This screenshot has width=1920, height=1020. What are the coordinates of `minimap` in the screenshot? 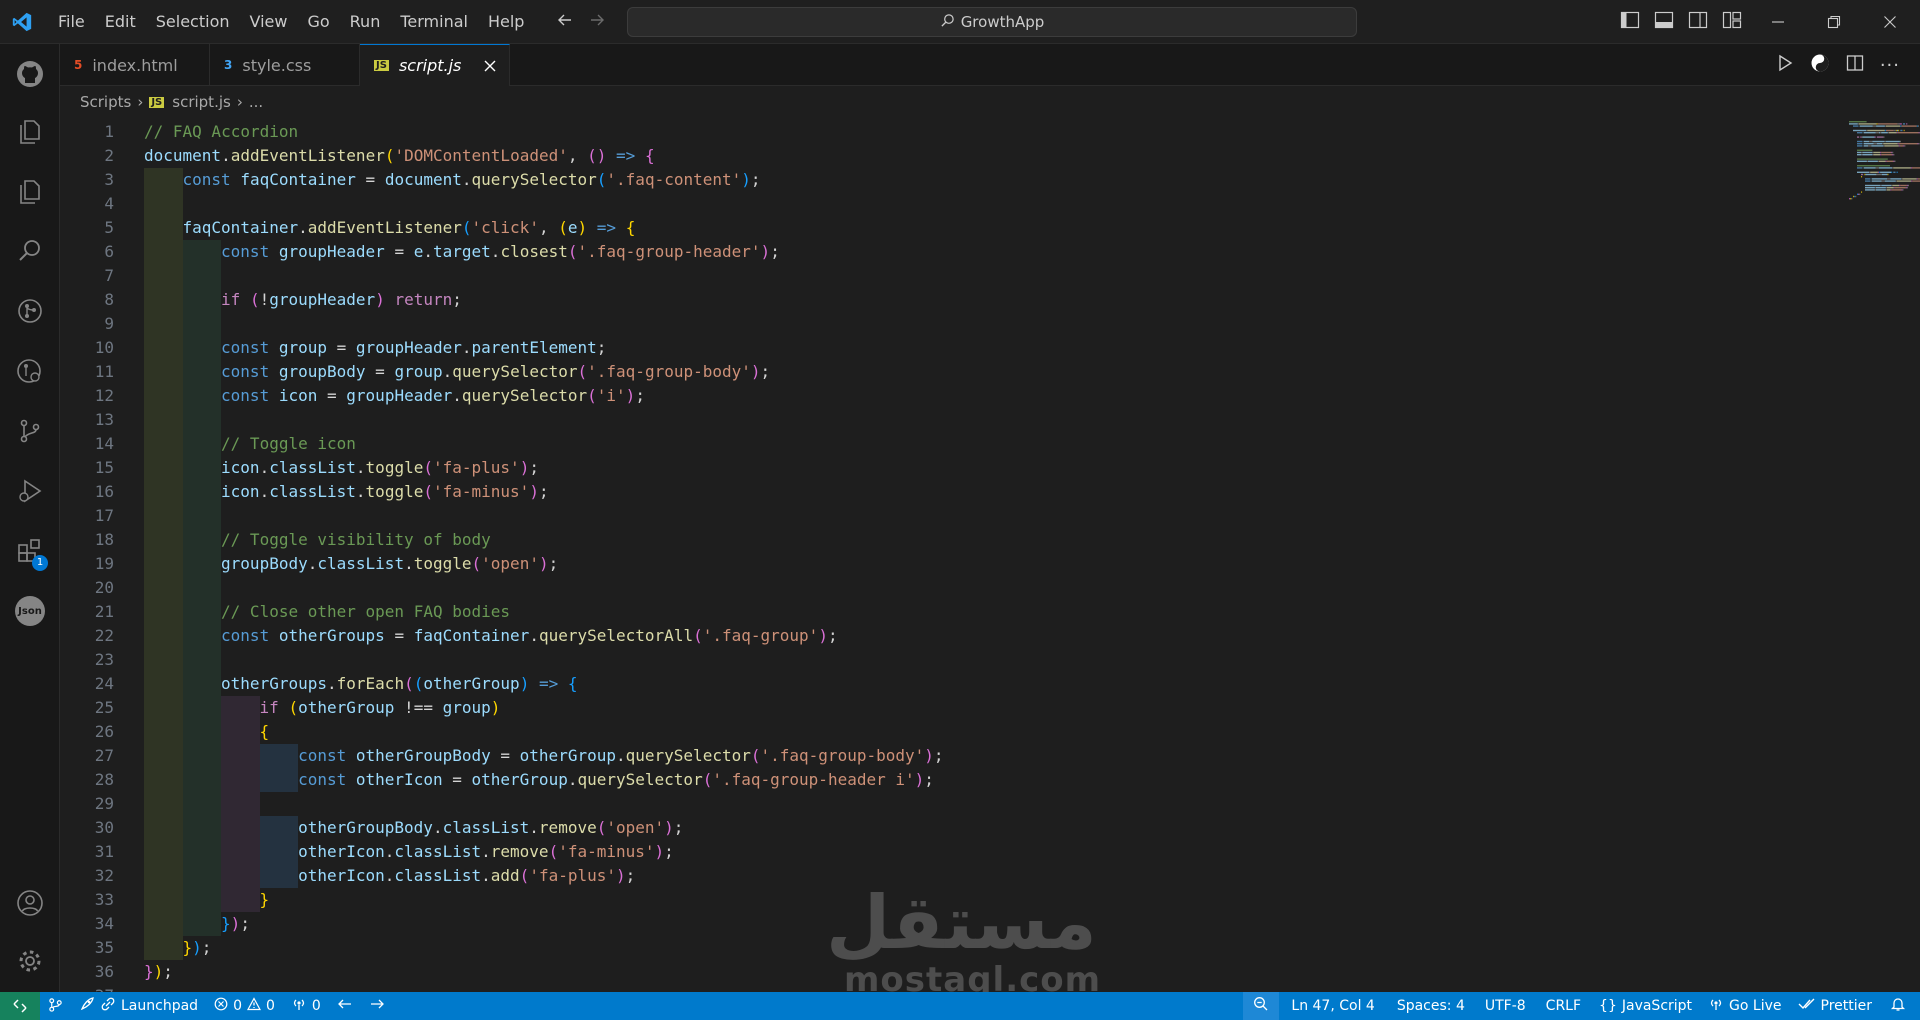 It's located at (1882, 554).